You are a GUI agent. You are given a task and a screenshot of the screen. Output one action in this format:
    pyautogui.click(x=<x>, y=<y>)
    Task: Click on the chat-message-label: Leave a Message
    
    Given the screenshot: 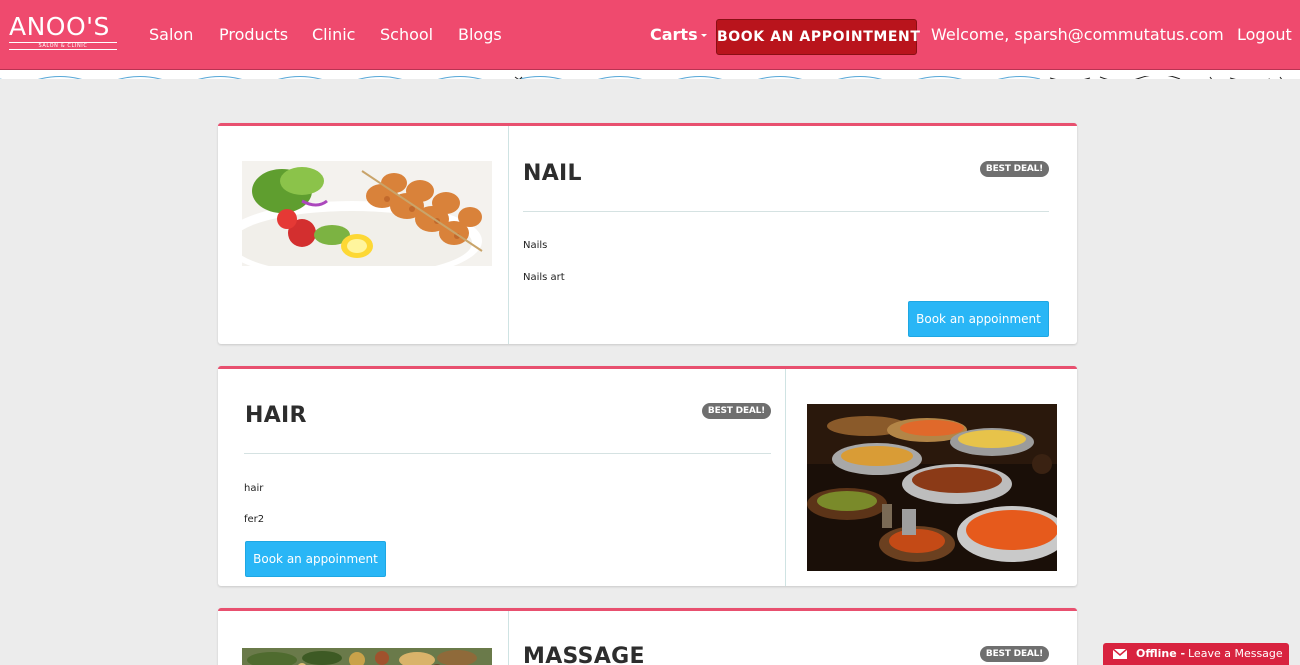 What is the action you would take?
    pyautogui.click(x=1235, y=653)
    